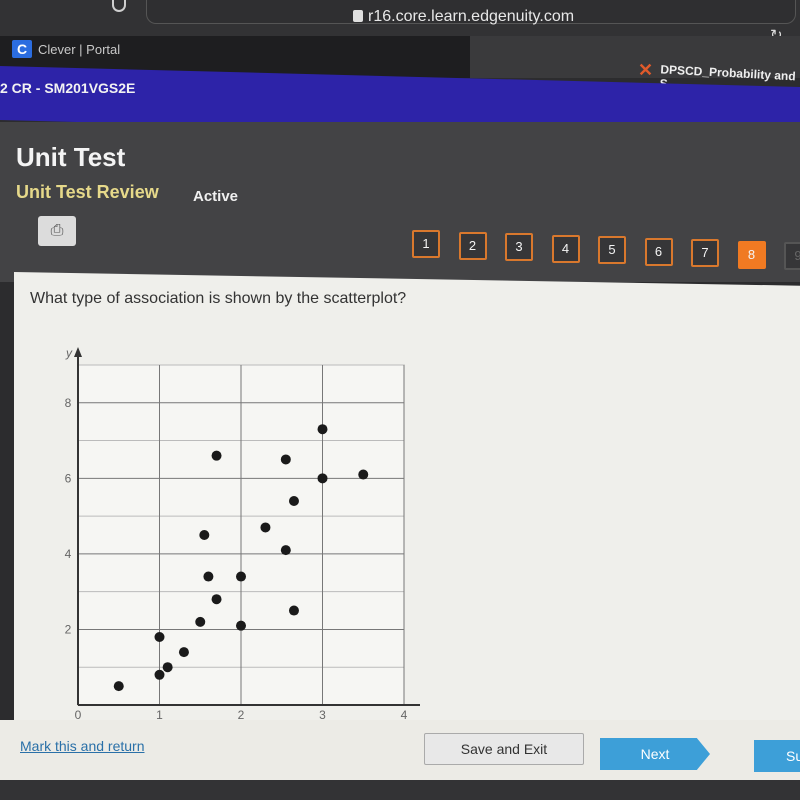  Describe the element at coordinates (777, 756) in the screenshot. I see `submit-button: Su` at that location.